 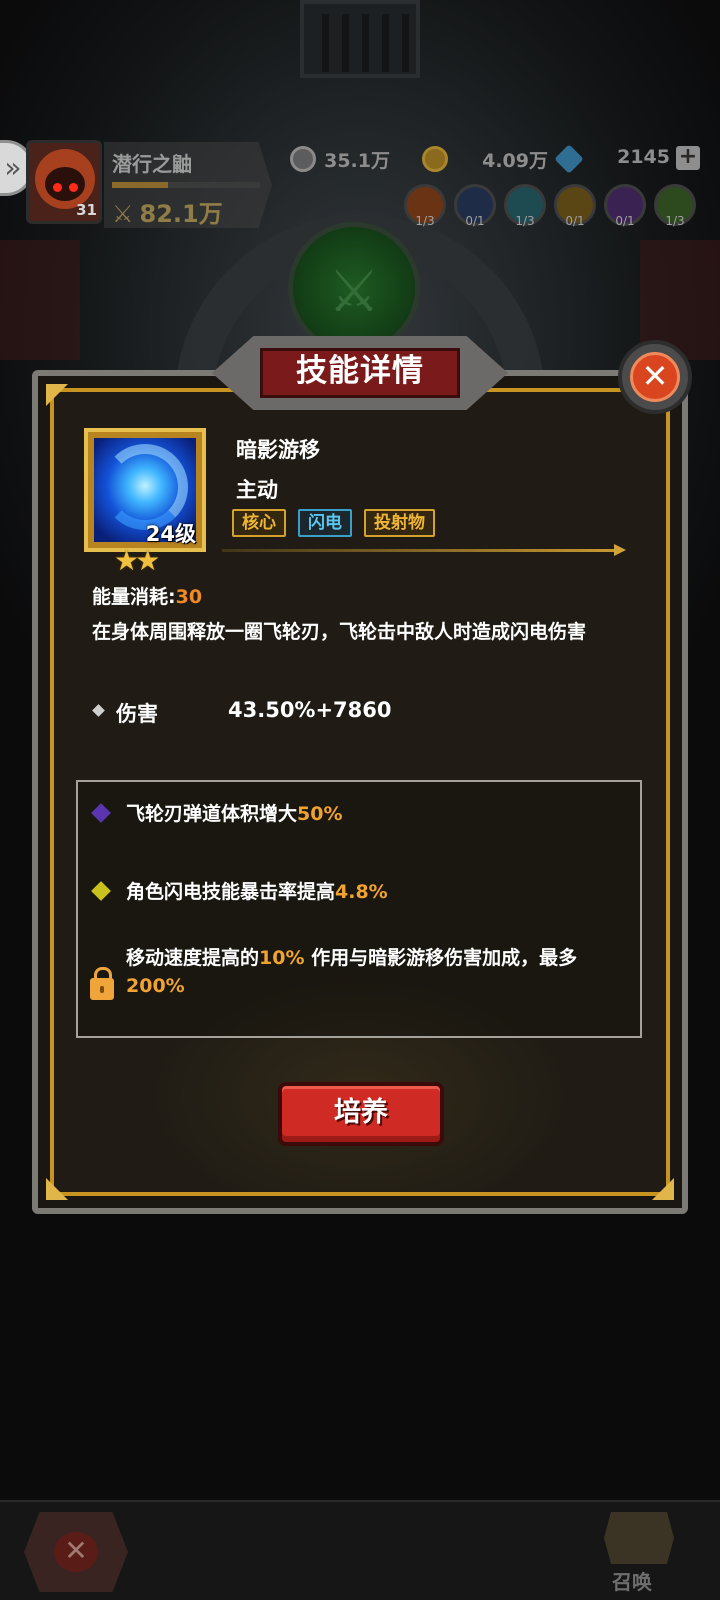 I want to click on battle-nav-button: ✕, so click(x=76, y=1552).